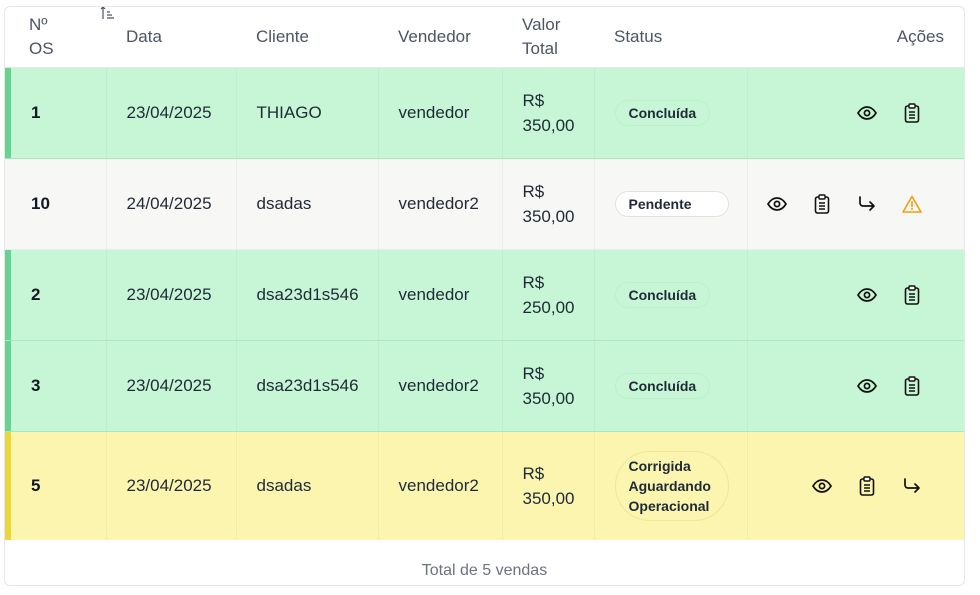 The image size is (980, 595). Describe the element at coordinates (55, 113) in the screenshot. I see `cell-os: 1` at that location.